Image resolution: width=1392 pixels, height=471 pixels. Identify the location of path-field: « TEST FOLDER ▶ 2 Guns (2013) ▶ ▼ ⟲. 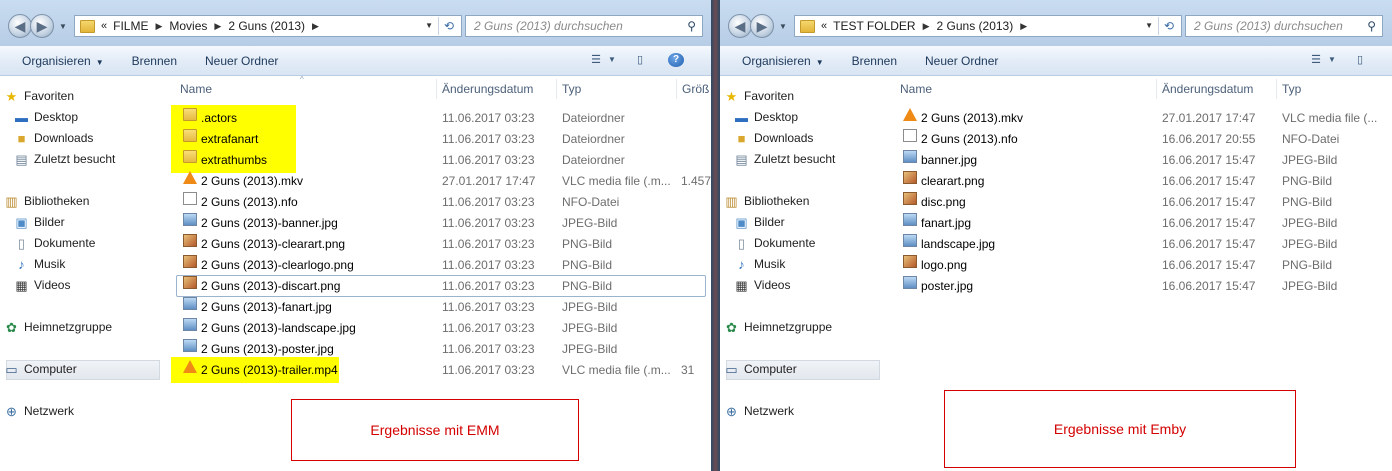
(988, 26).